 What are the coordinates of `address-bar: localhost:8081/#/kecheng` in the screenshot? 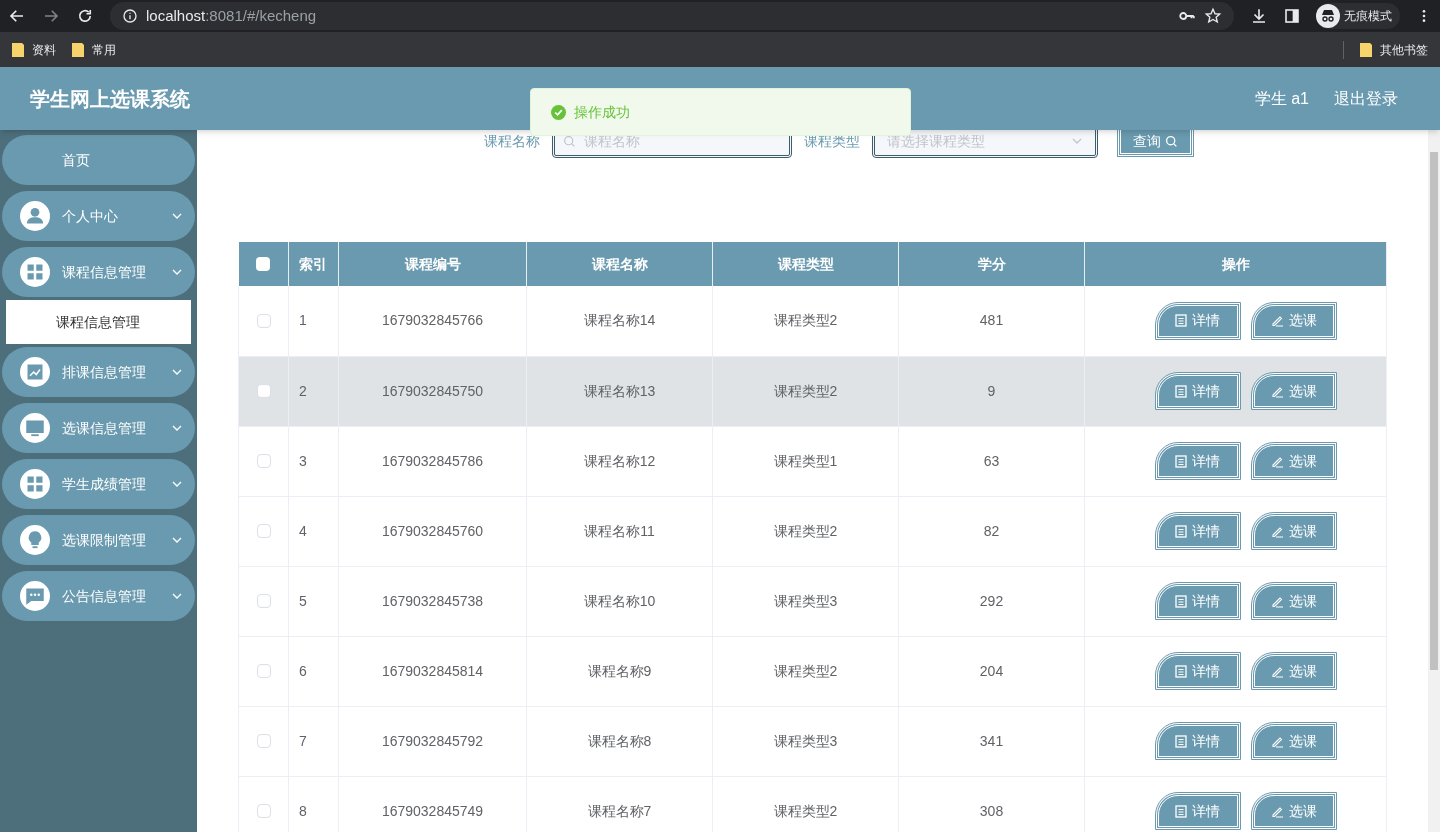 It's located at (672, 16).